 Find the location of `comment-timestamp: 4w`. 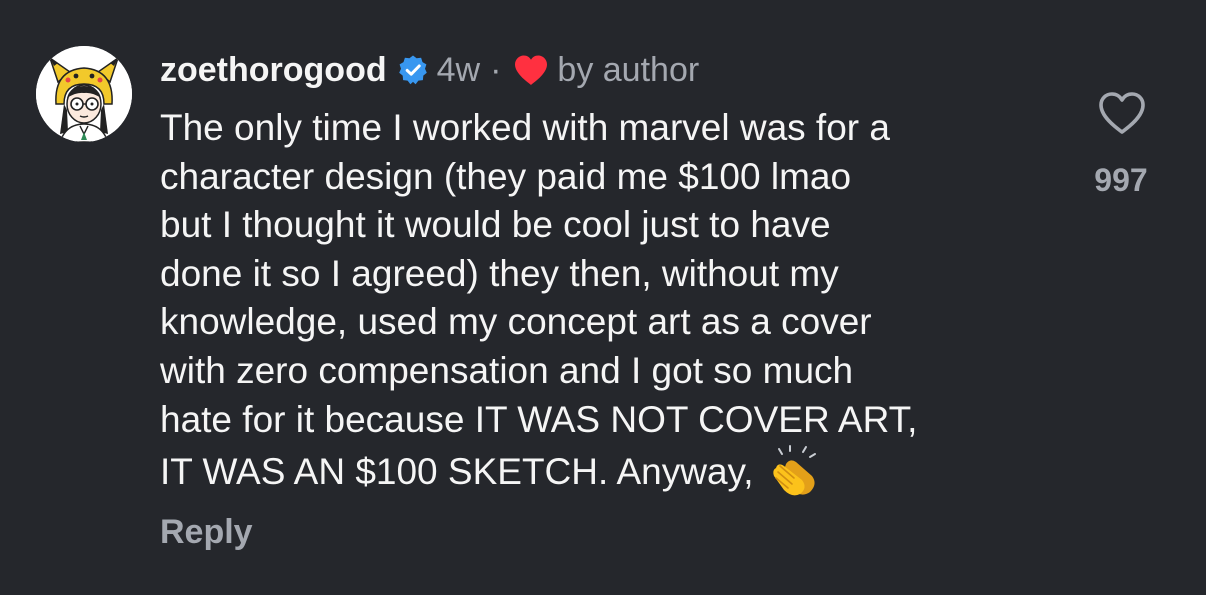

comment-timestamp: 4w is located at coordinates (458, 69).